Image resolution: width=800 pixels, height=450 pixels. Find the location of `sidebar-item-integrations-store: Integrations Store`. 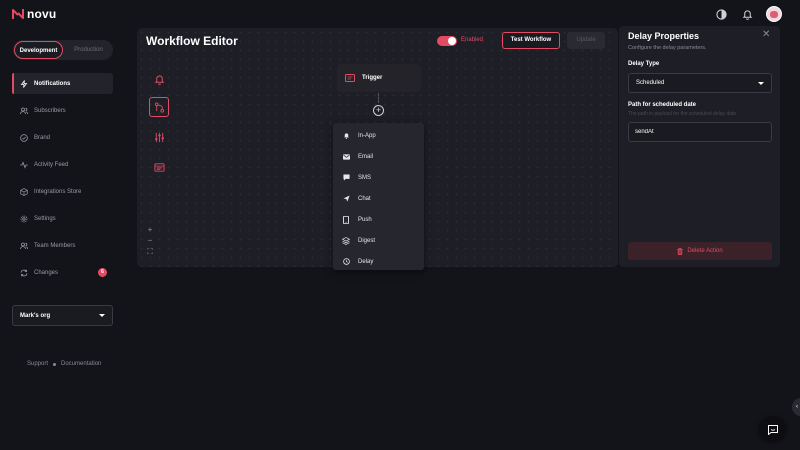

sidebar-item-integrations-store: Integrations Store is located at coordinates (62, 191).